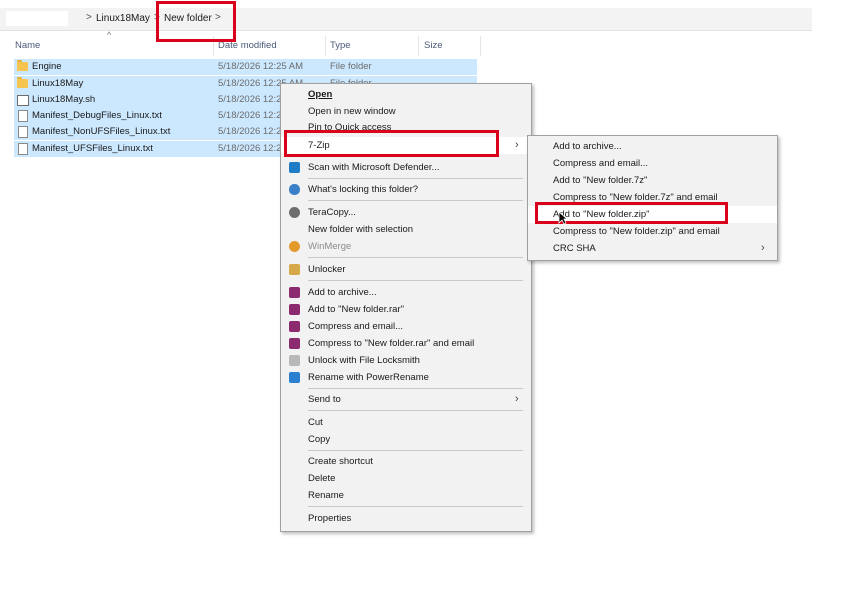 The height and width of the screenshot is (598, 867). What do you see at coordinates (406, 478) in the screenshot?
I see `menu-item-delete: Delete` at bounding box center [406, 478].